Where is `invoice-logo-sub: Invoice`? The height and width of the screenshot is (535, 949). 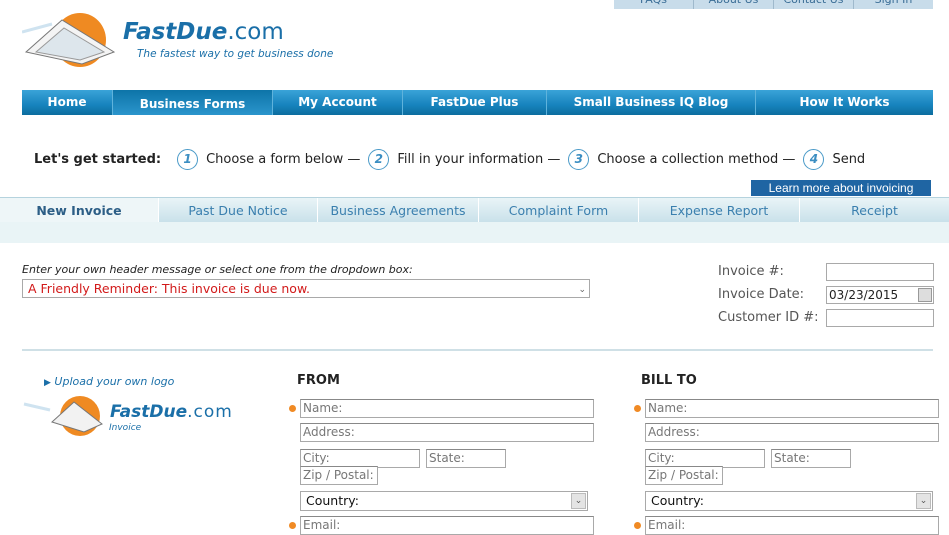 invoice-logo-sub: Invoice is located at coordinates (125, 428).